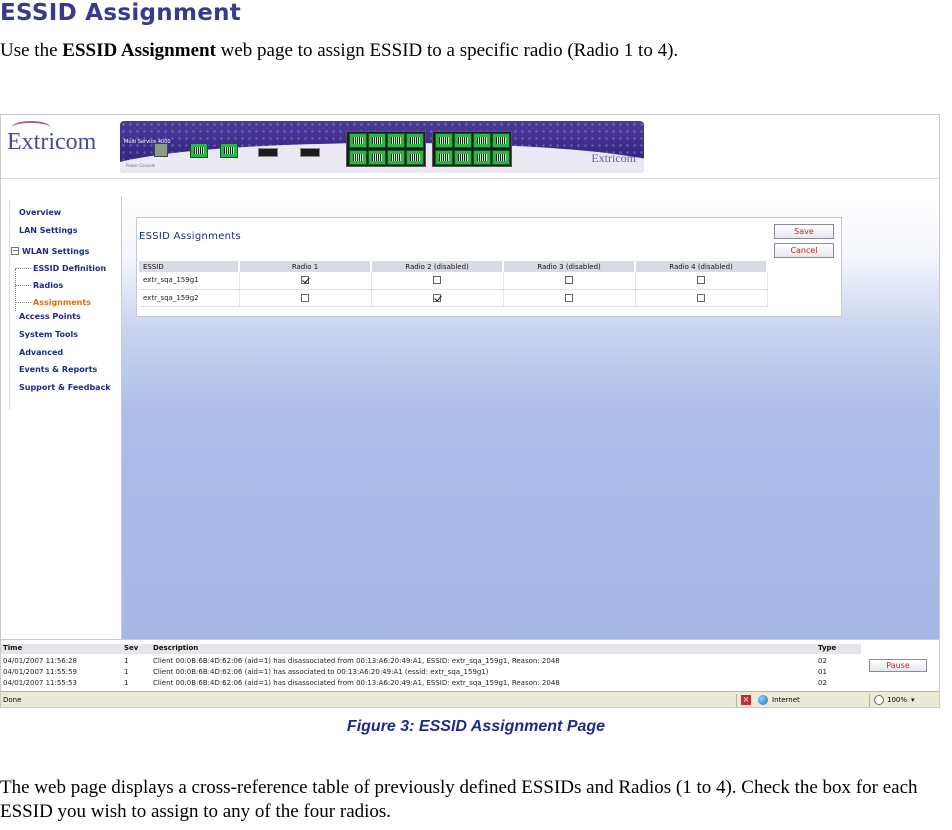 The image size is (952, 830). What do you see at coordinates (12, 700) in the screenshot?
I see `status-text: Done` at bounding box center [12, 700].